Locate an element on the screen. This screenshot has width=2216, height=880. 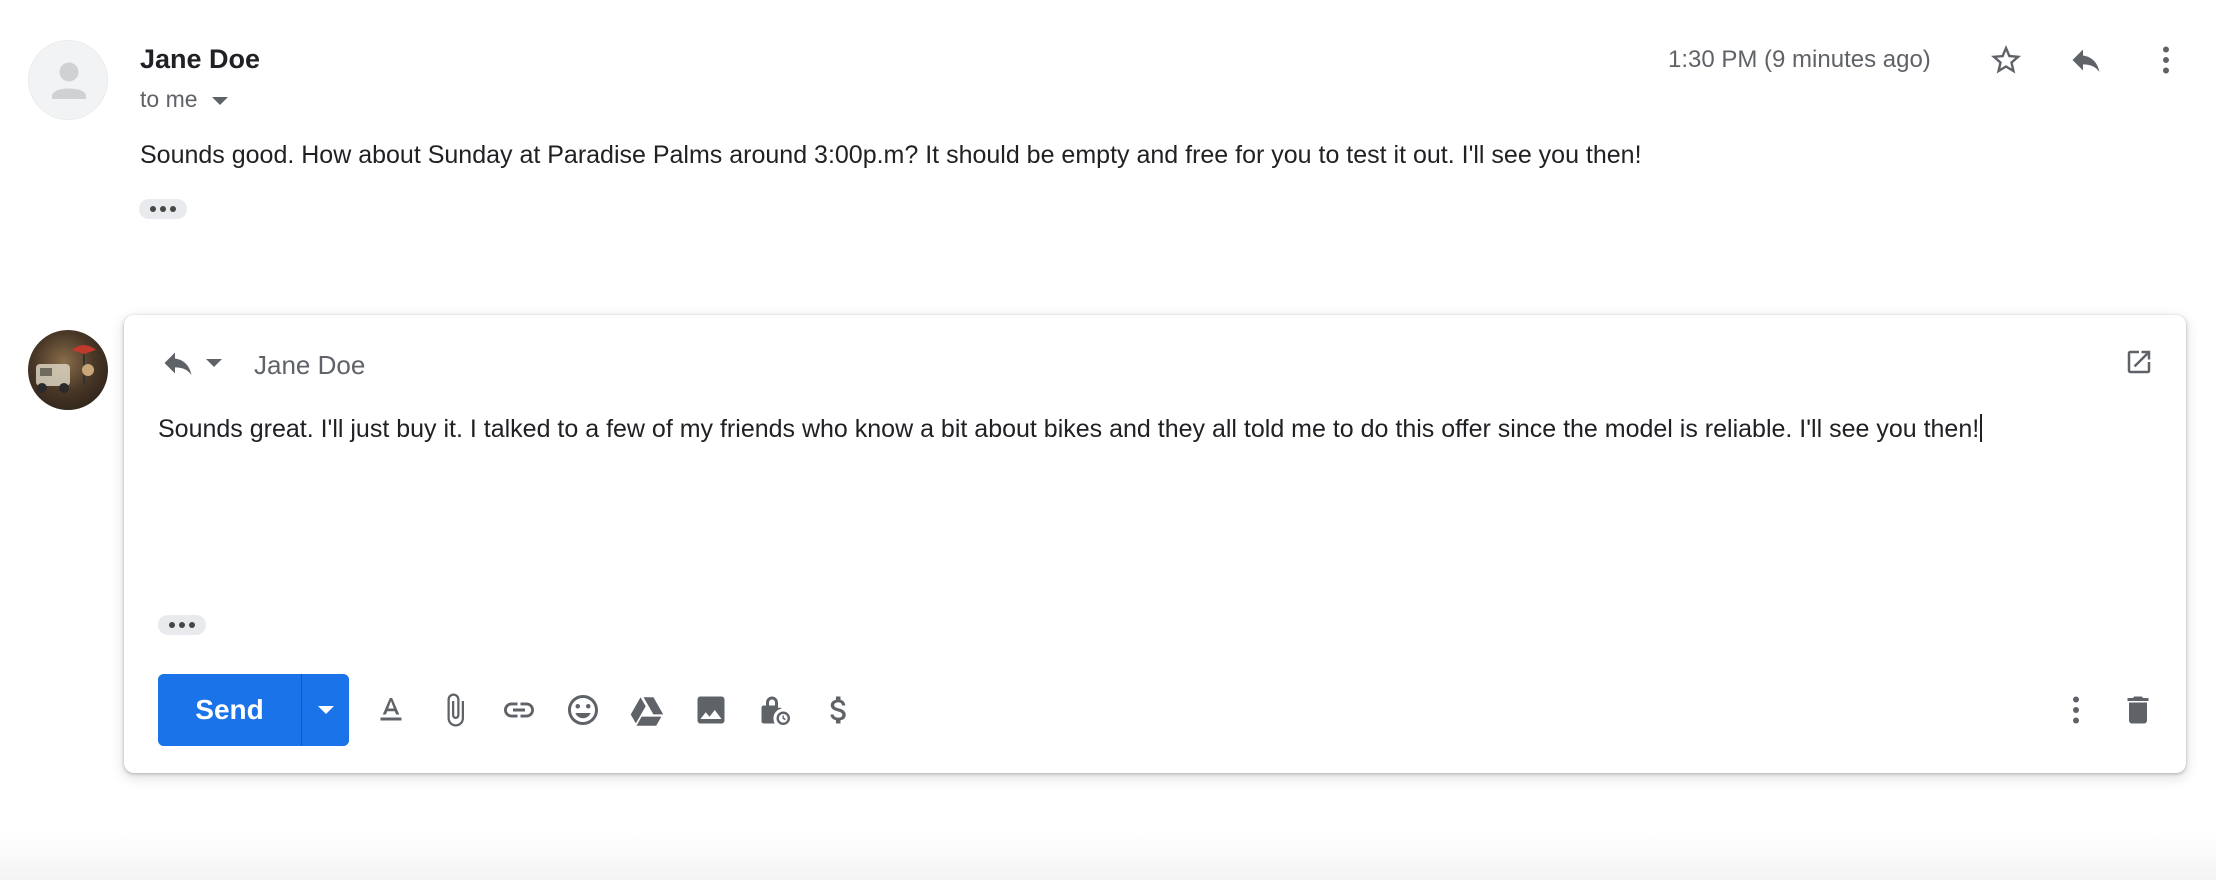
more-options-button is located at coordinates (2166, 60).